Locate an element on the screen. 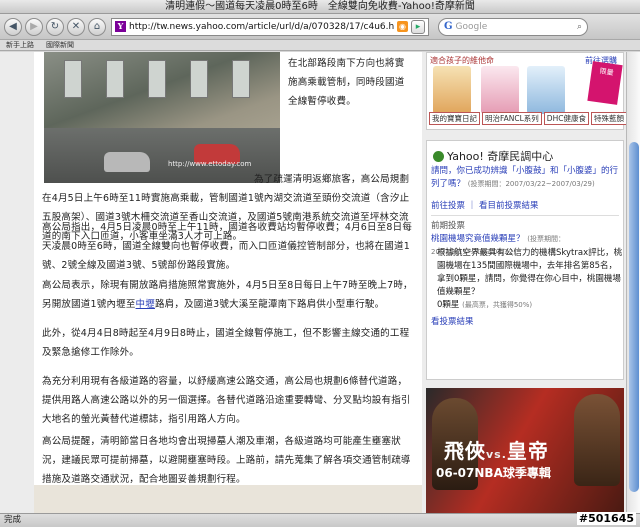  ad-label: 特殊藍顏 is located at coordinates (608, 118).